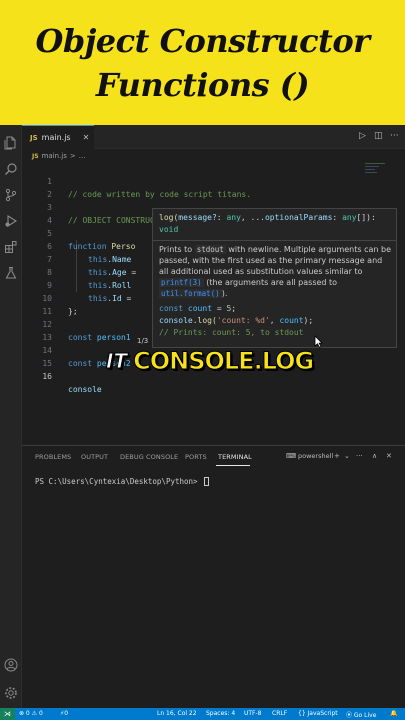 Image resolution: width=405 pixels, height=720 pixels. Describe the element at coordinates (149, 188) in the screenshot. I see `code-line: 1 // code written by code script titans.` at that location.